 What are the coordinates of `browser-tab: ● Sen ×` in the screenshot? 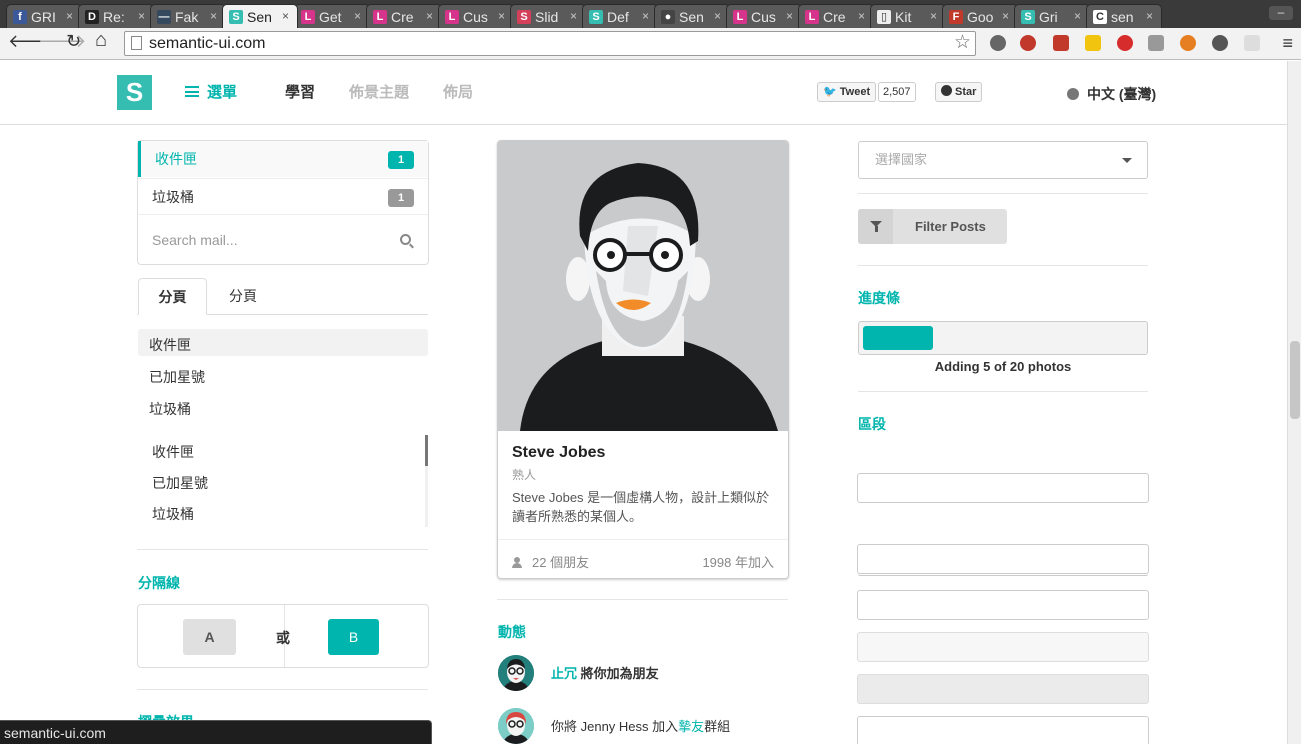 It's located at (692, 16).